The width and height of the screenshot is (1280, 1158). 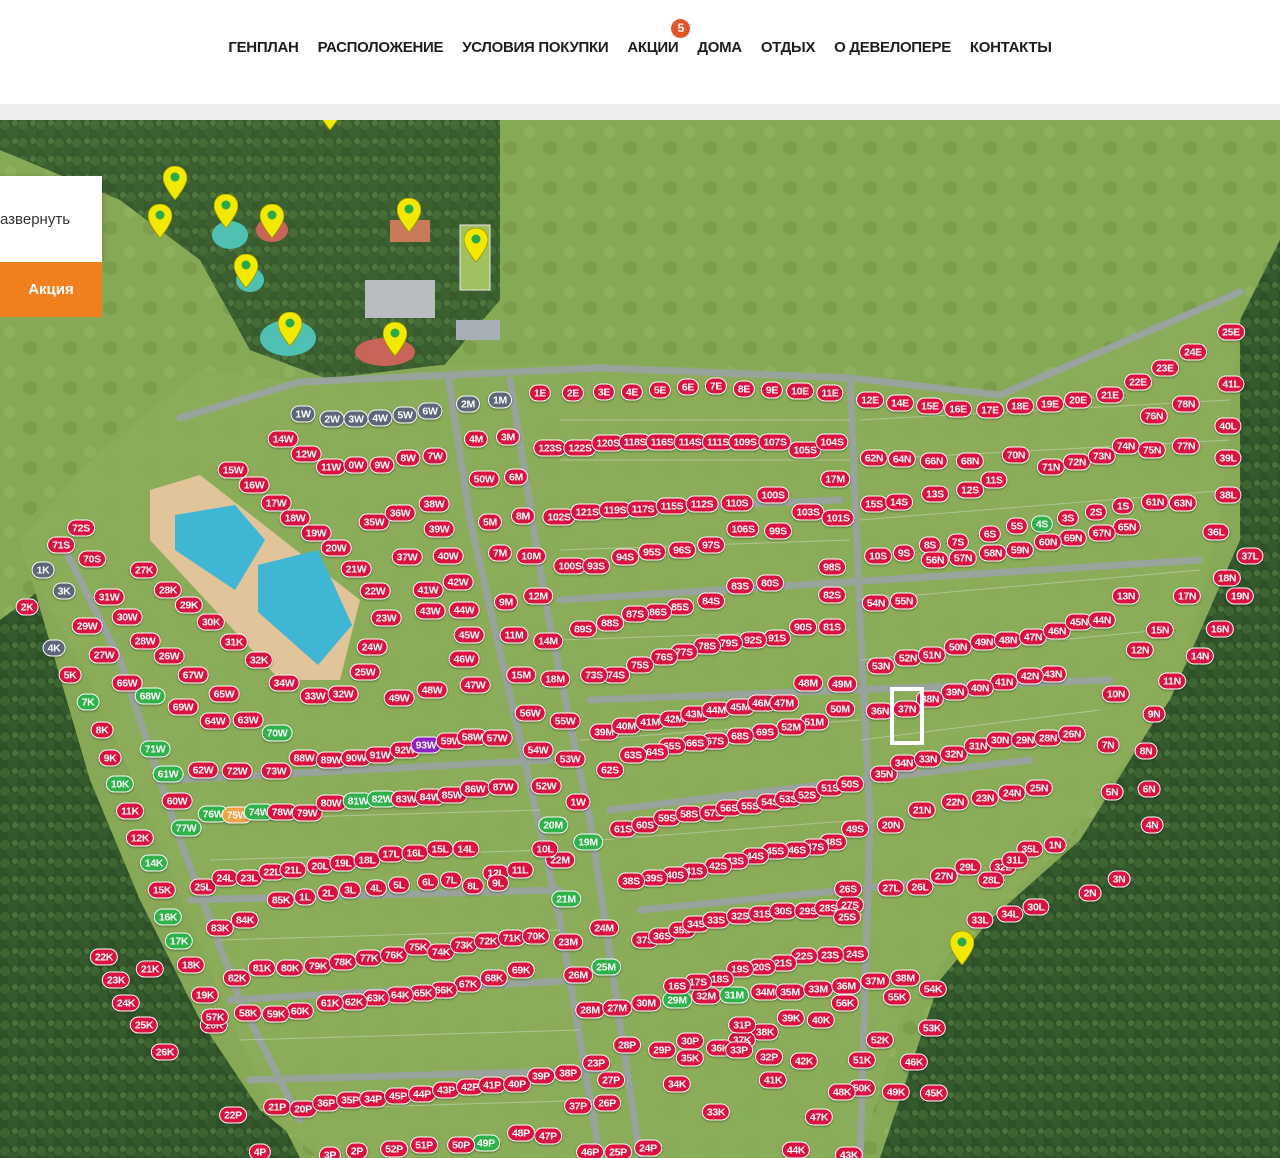 What do you see at coordinates (51, 289) in the screenshot?
I see `promo-button: Акция` at bounding box center [51, 289].